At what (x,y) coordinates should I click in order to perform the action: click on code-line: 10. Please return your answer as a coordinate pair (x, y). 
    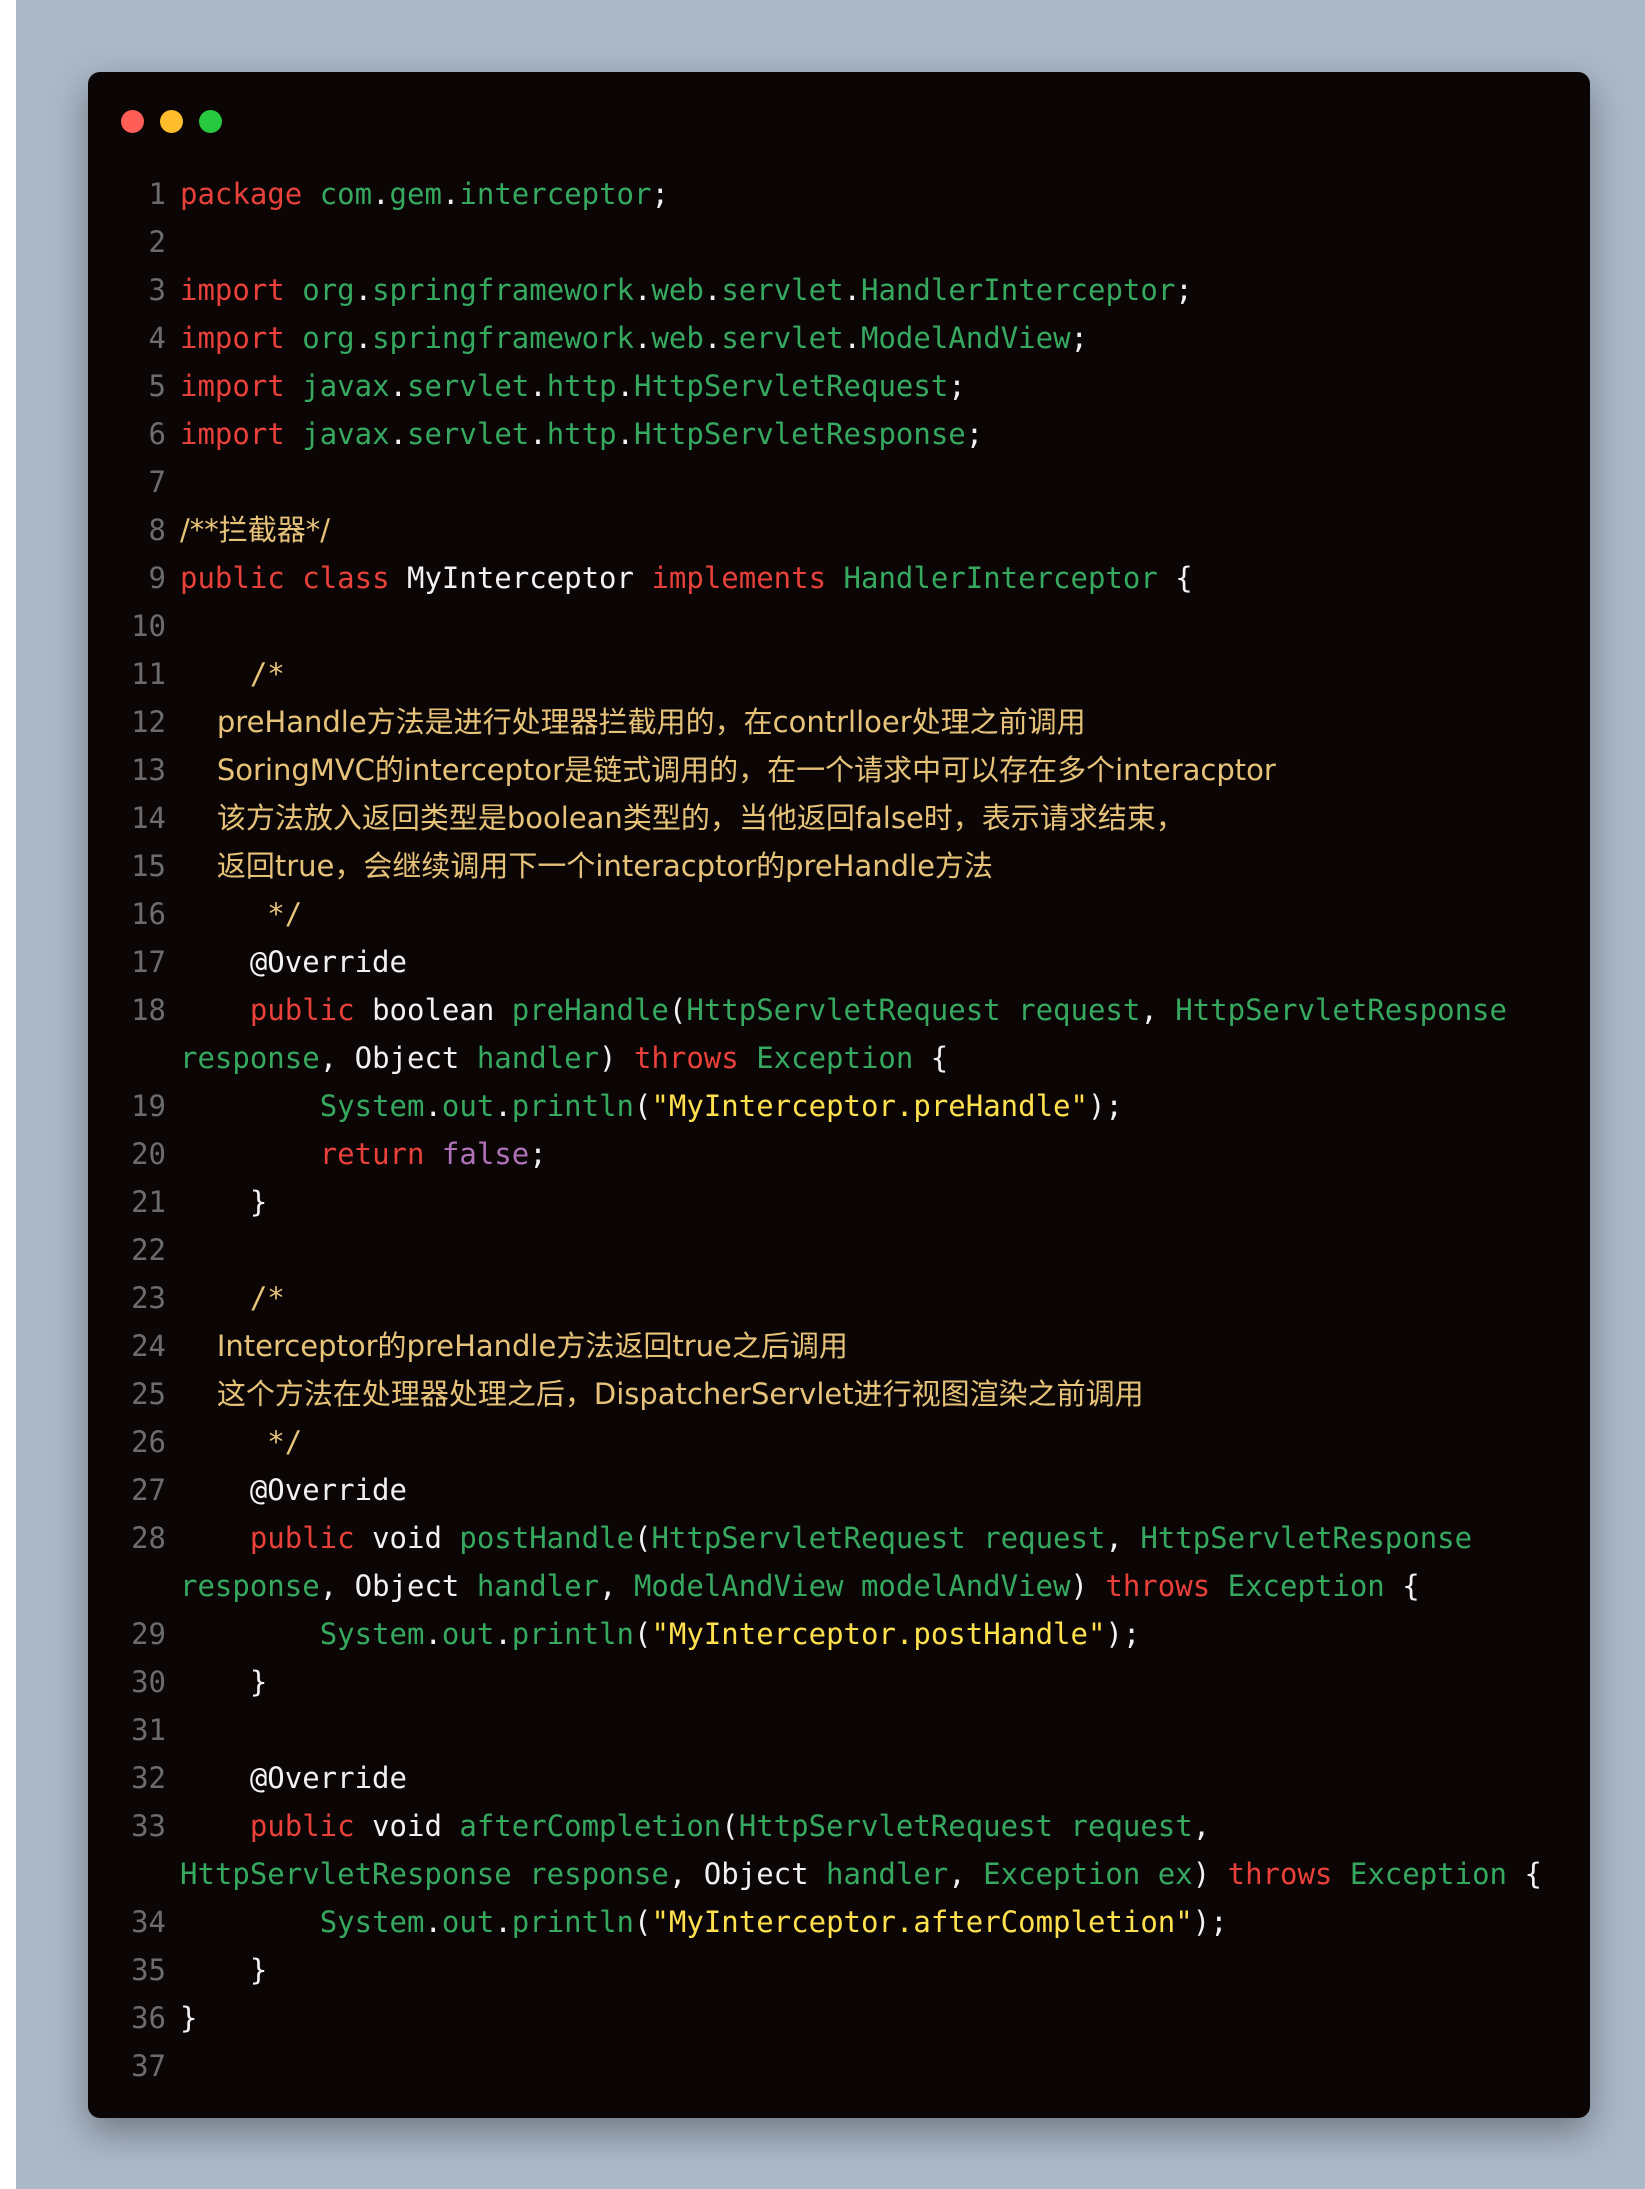
    Looking at the image, I should click on (839, 626).